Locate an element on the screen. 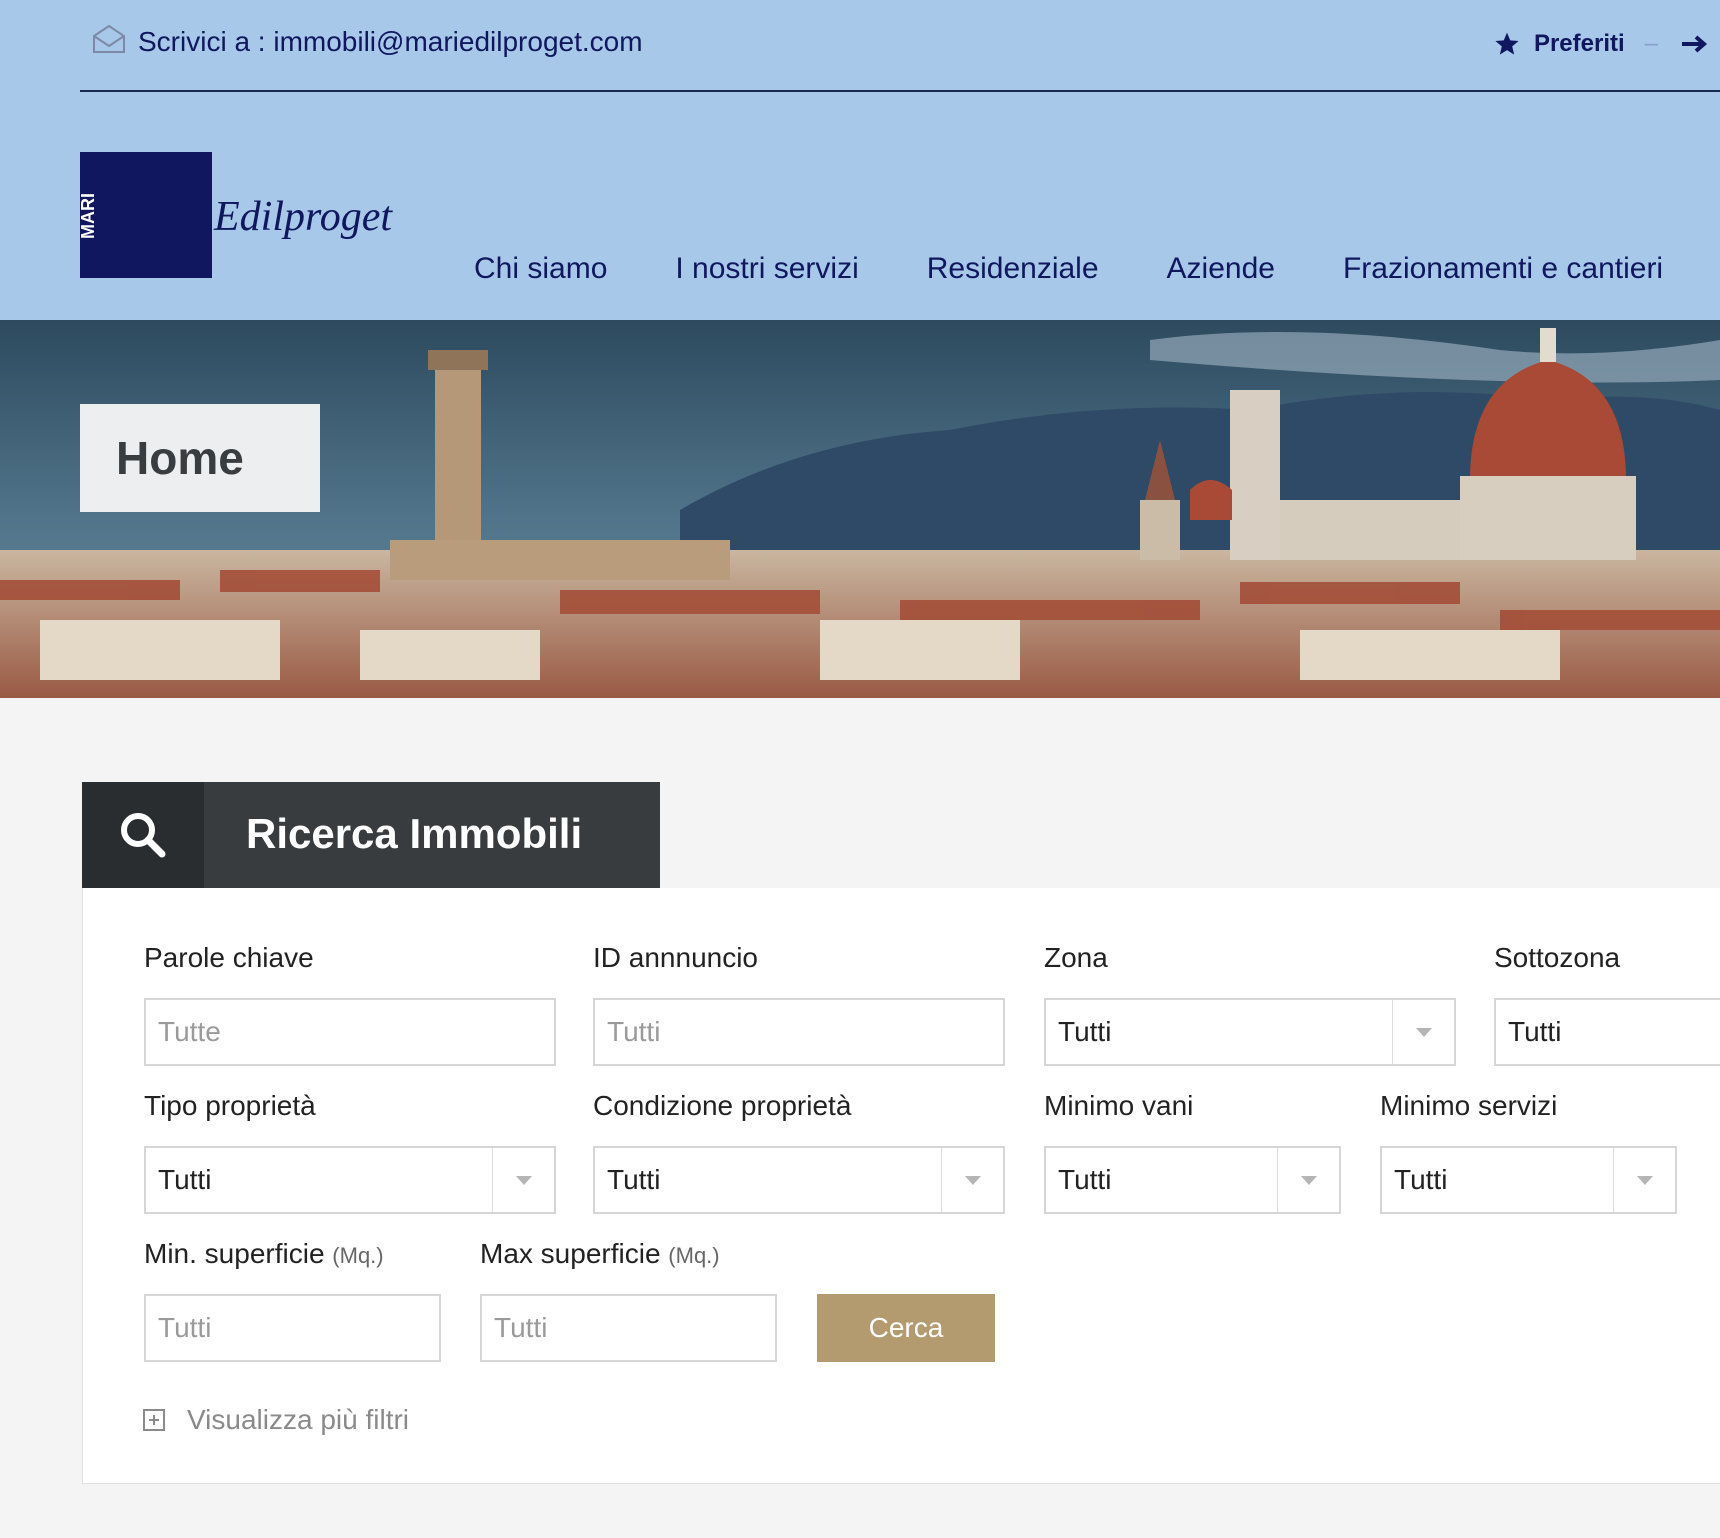 This screenshot has height=1538, width=1720. min-area-unit: (Mq.) is located at coordinates (358, 1255).